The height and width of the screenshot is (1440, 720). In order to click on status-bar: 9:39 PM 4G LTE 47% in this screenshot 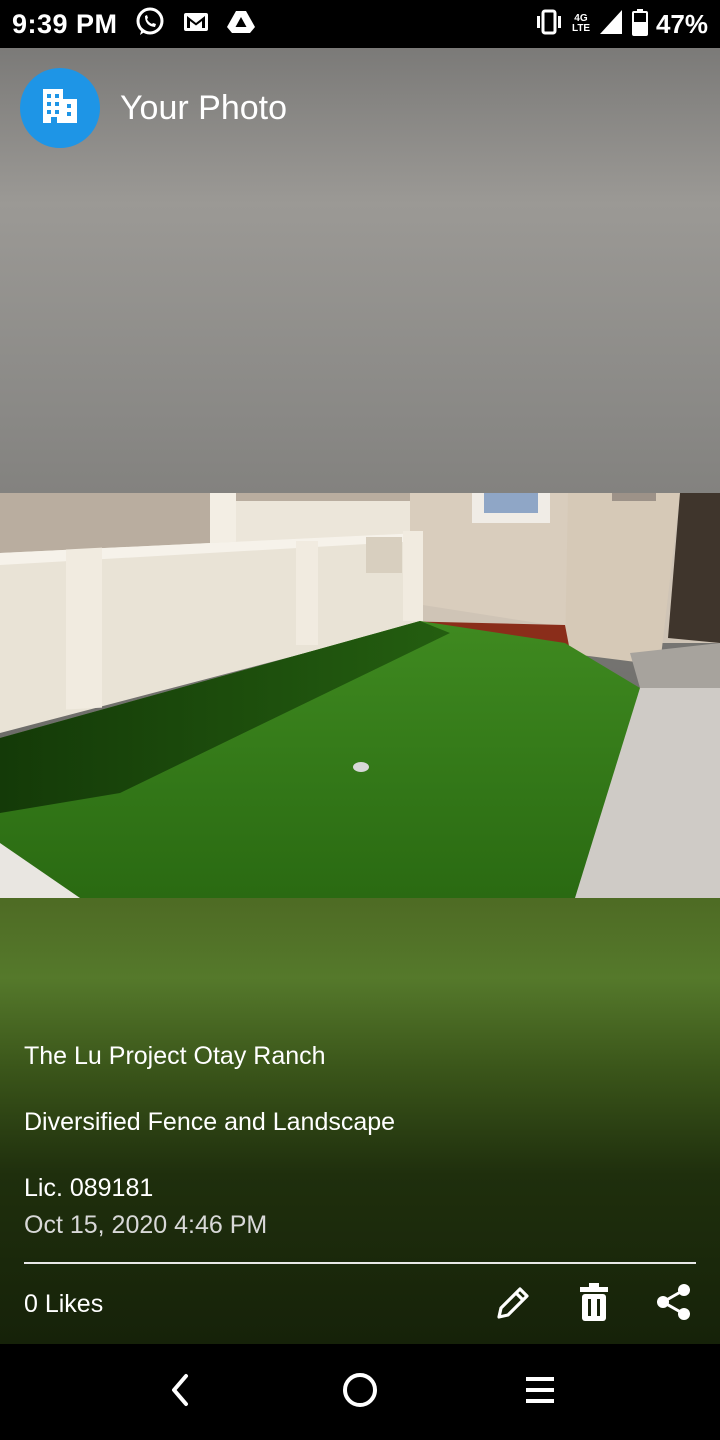, I will do `click(360, 24)`.